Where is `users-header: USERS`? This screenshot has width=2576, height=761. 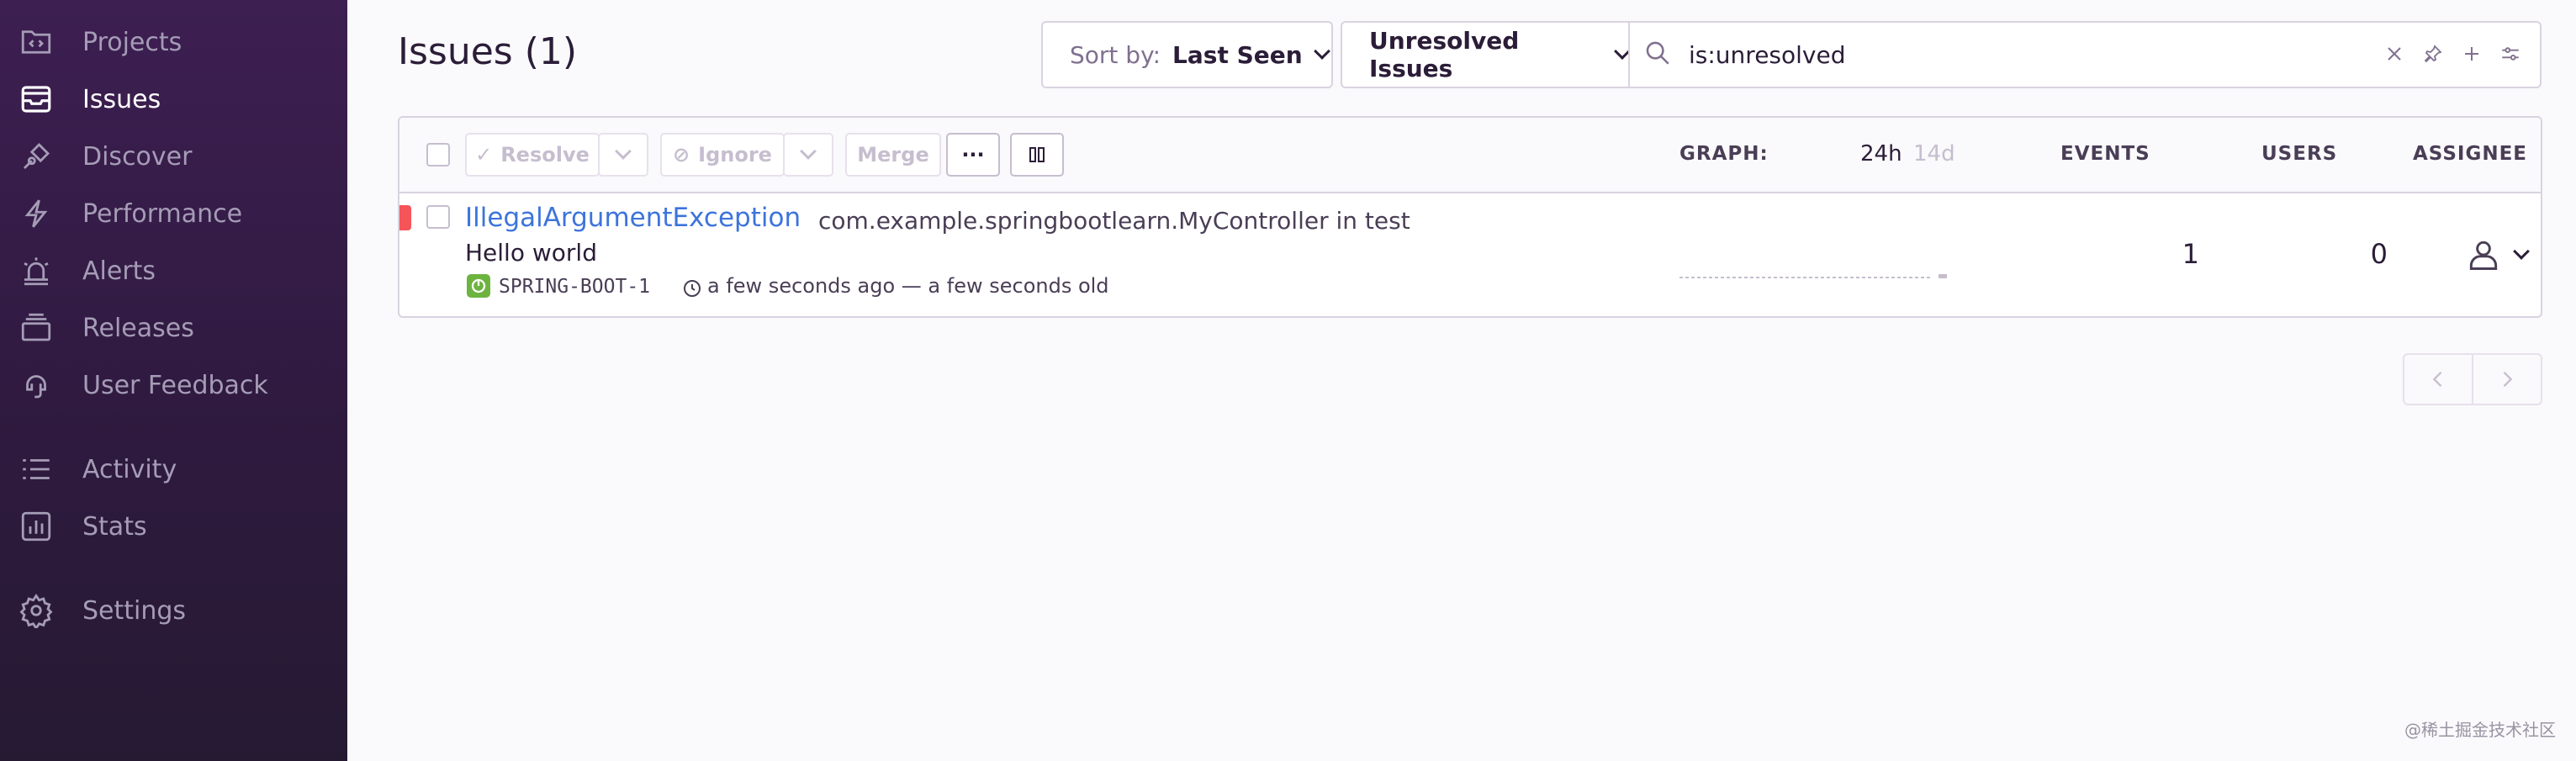
users-header: USERS is located at coordinates (2299, 154).